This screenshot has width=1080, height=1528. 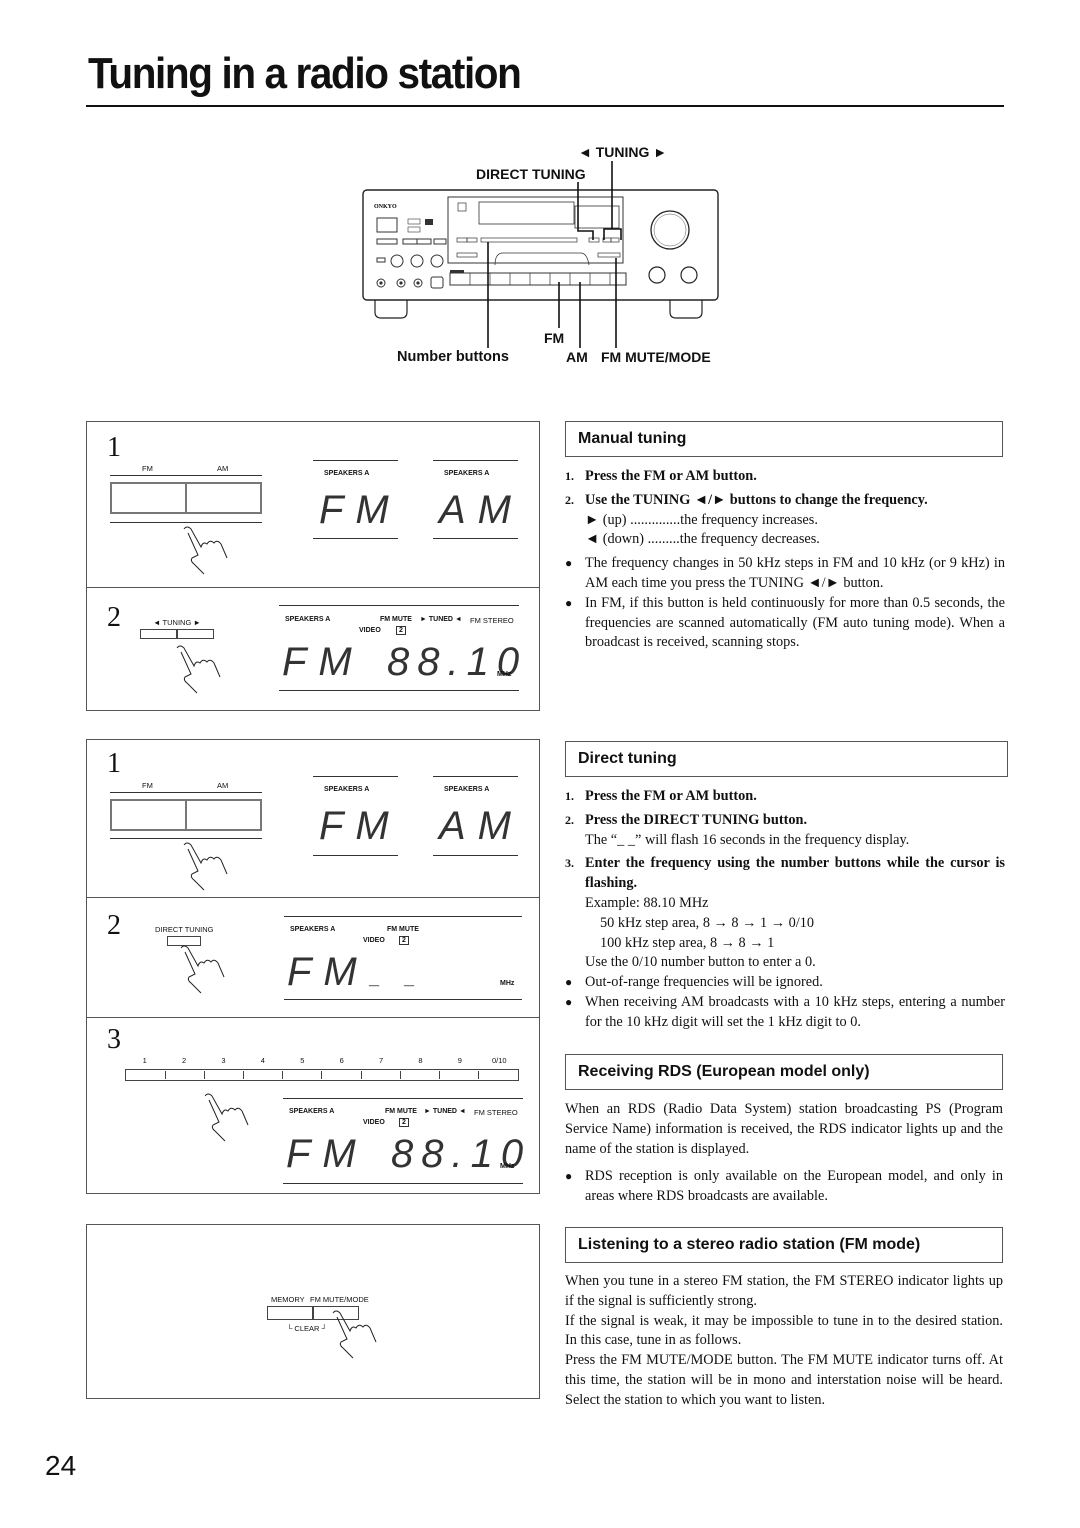 I want to click on step-item: 2. Press the DIRECT TUNING button., so click(x=686, y=819).